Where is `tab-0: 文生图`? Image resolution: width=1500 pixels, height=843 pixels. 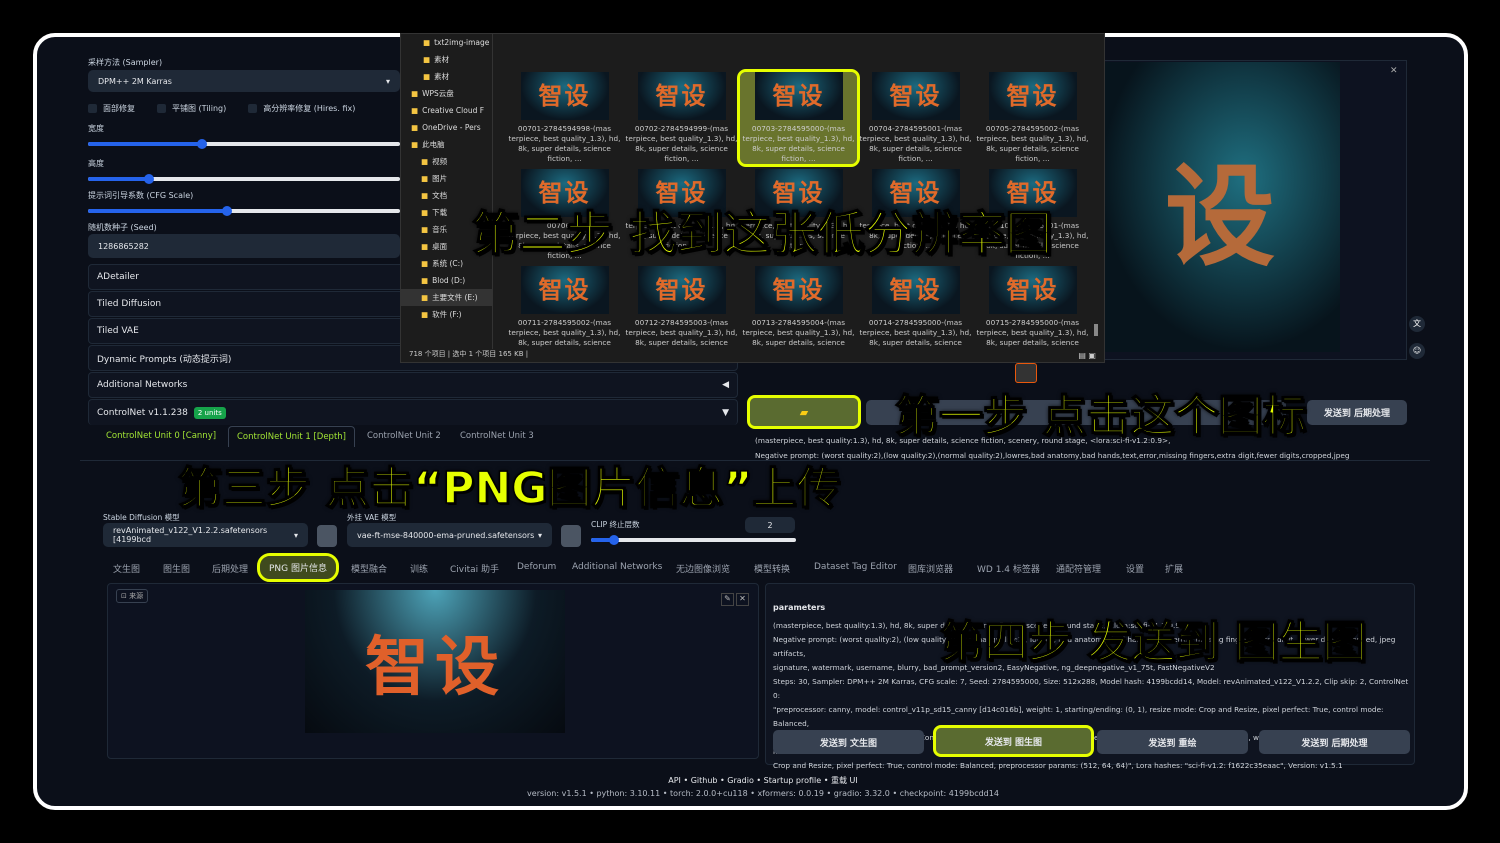
tab-0: 文生图 is located at coordinates (126, 568).